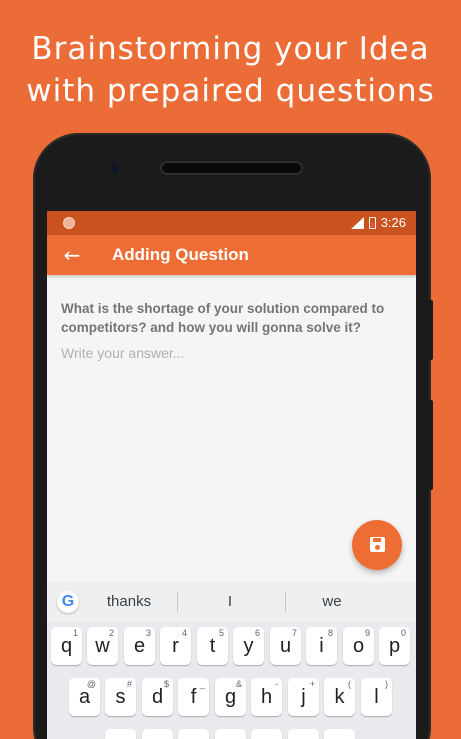 The height and width of the screenshot is (739, 461). Describe the element at coordinates (357, 223) in the screenshot. I see `signal-icon` at that location.